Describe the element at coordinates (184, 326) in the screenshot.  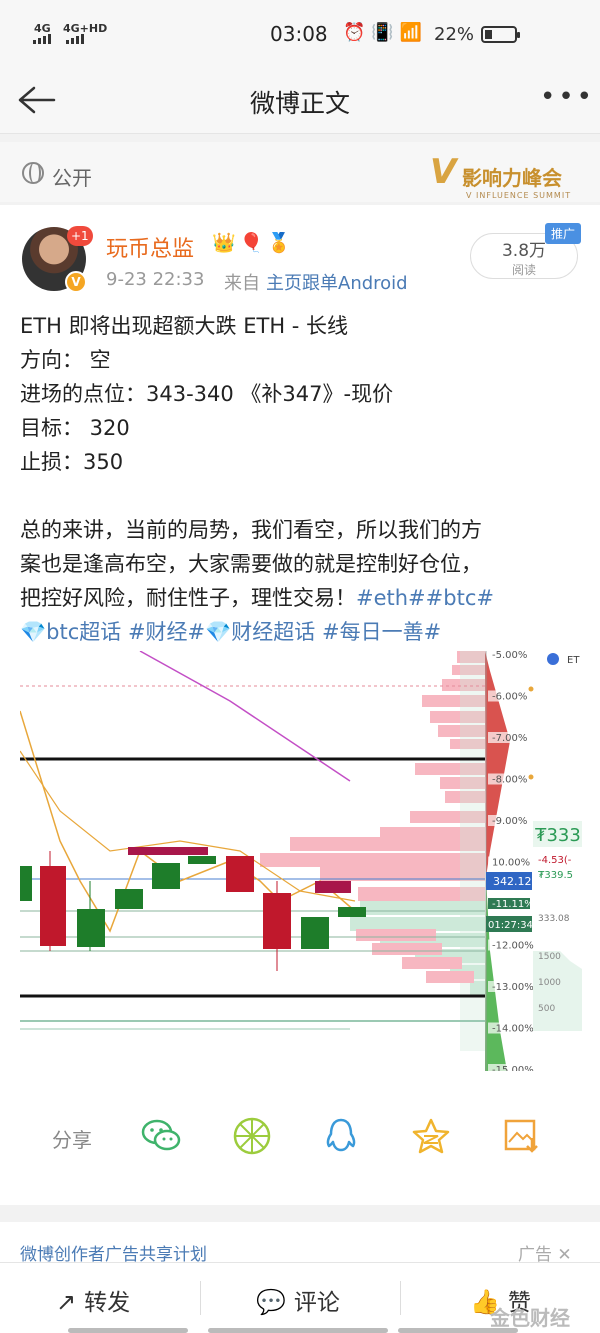
I see `post-line: ETH 即将出现超额大跌 ETH - 长线` at that location.